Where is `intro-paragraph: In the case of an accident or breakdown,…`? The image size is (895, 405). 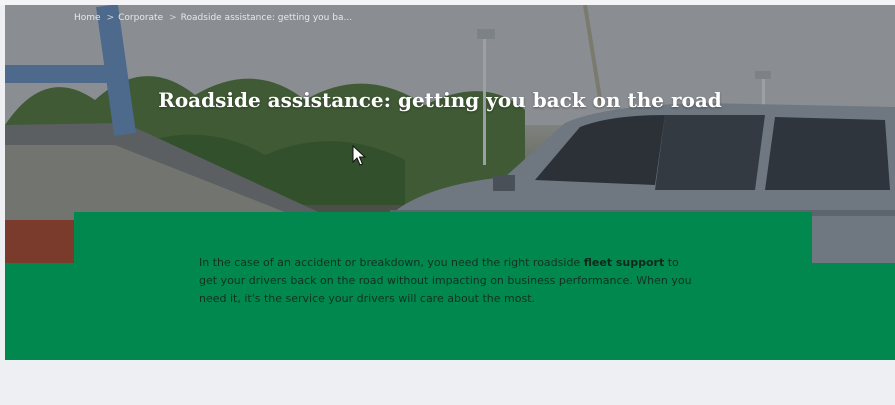
intro-paragraph: In the case of an accident or breakdown,… is located at coordinates (449, 281).